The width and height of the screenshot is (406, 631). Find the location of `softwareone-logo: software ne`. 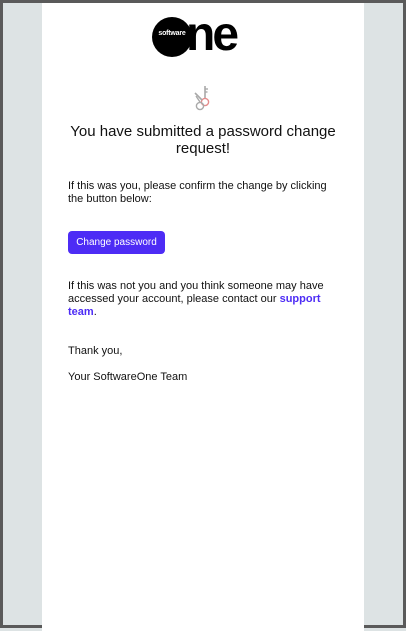

softwareone-logo: software ne is located at coordinates (204, 34).